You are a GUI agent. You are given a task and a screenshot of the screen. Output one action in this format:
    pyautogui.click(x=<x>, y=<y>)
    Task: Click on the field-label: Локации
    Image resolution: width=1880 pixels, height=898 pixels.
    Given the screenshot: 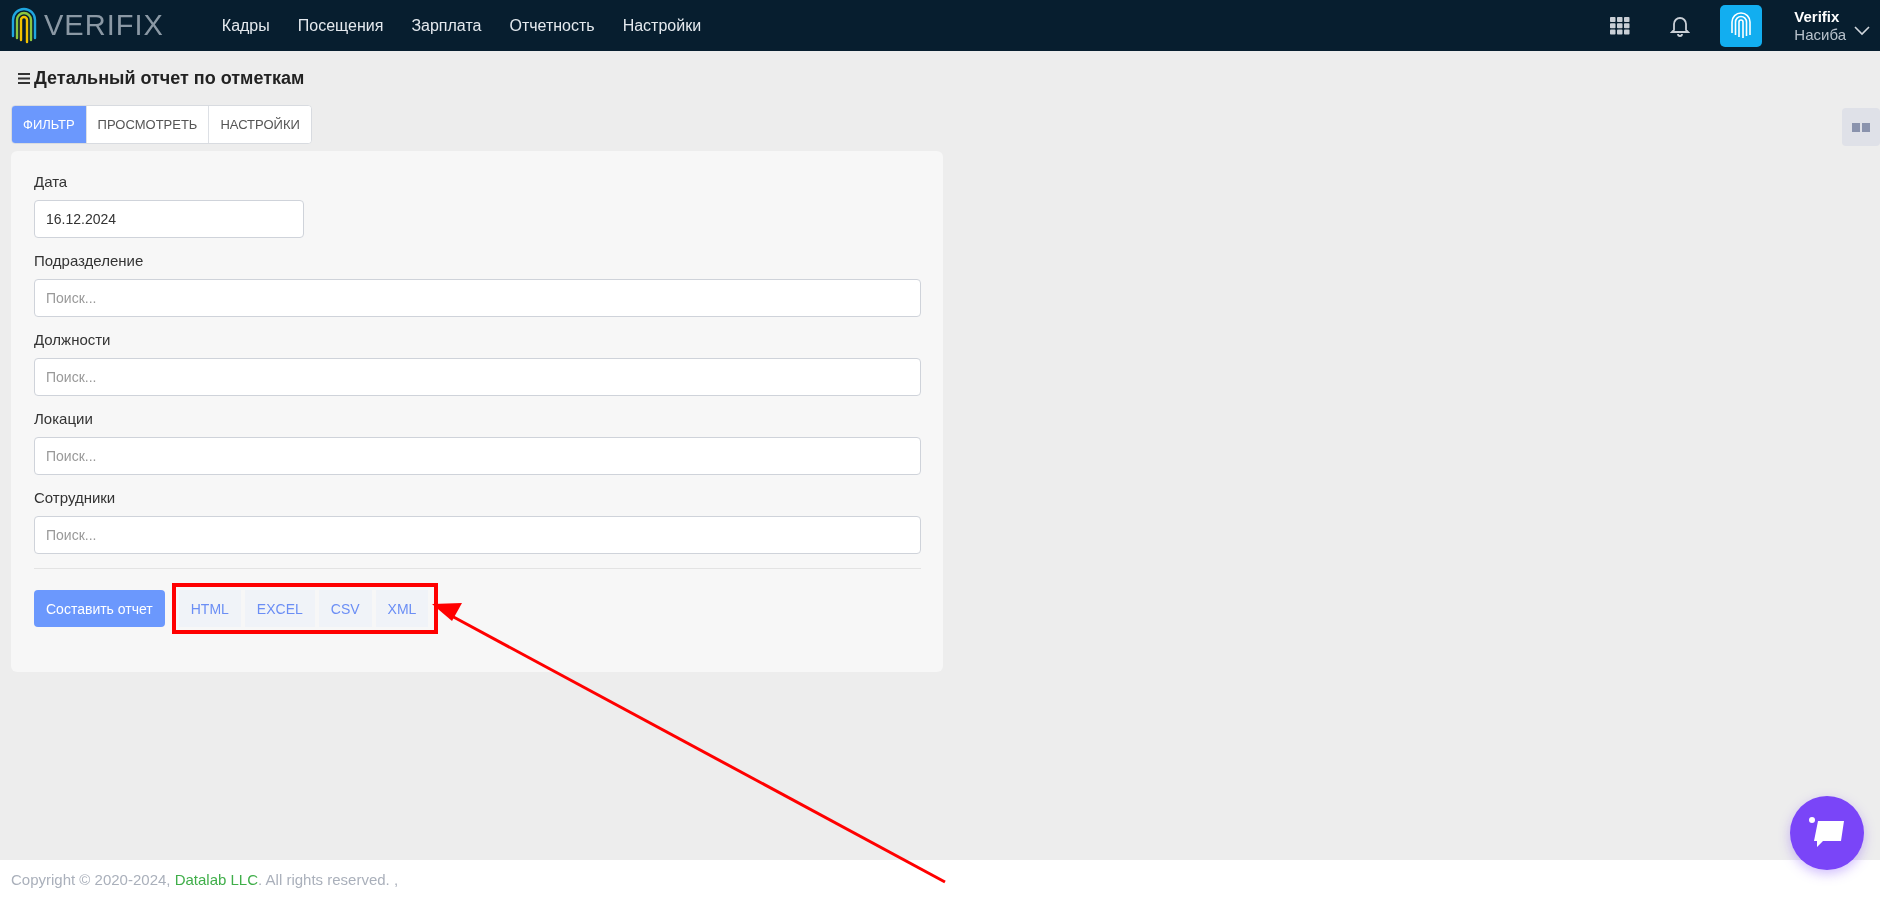 What is the action you would take?
    pyautogui.click(x=64, y=418)
    